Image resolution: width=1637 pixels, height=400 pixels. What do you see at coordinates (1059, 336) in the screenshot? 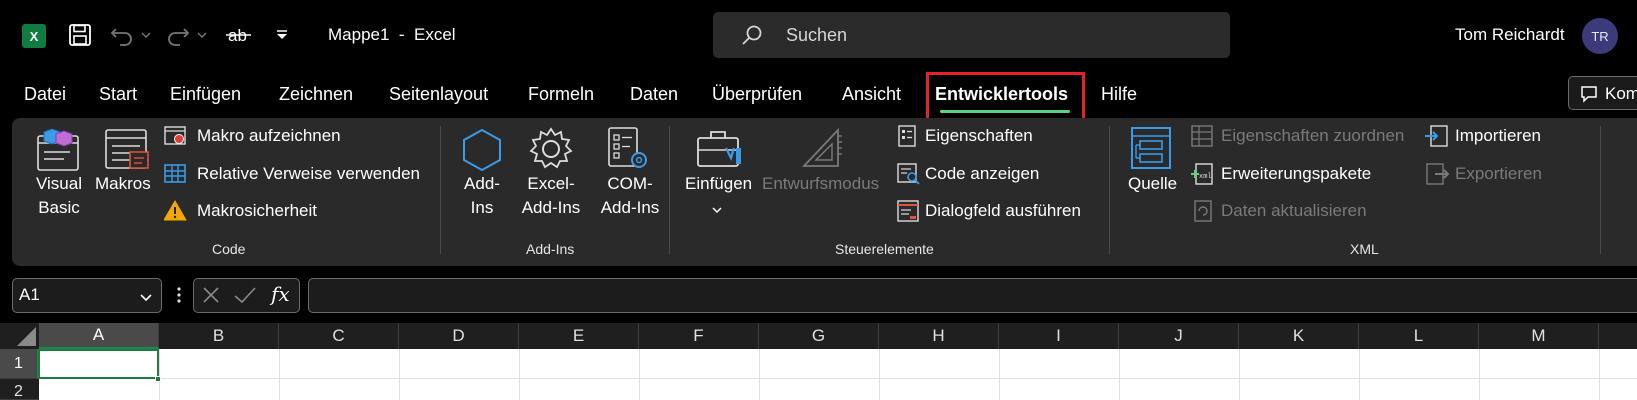
I see `column-header-i: I` at bounding box center [1059, 336].